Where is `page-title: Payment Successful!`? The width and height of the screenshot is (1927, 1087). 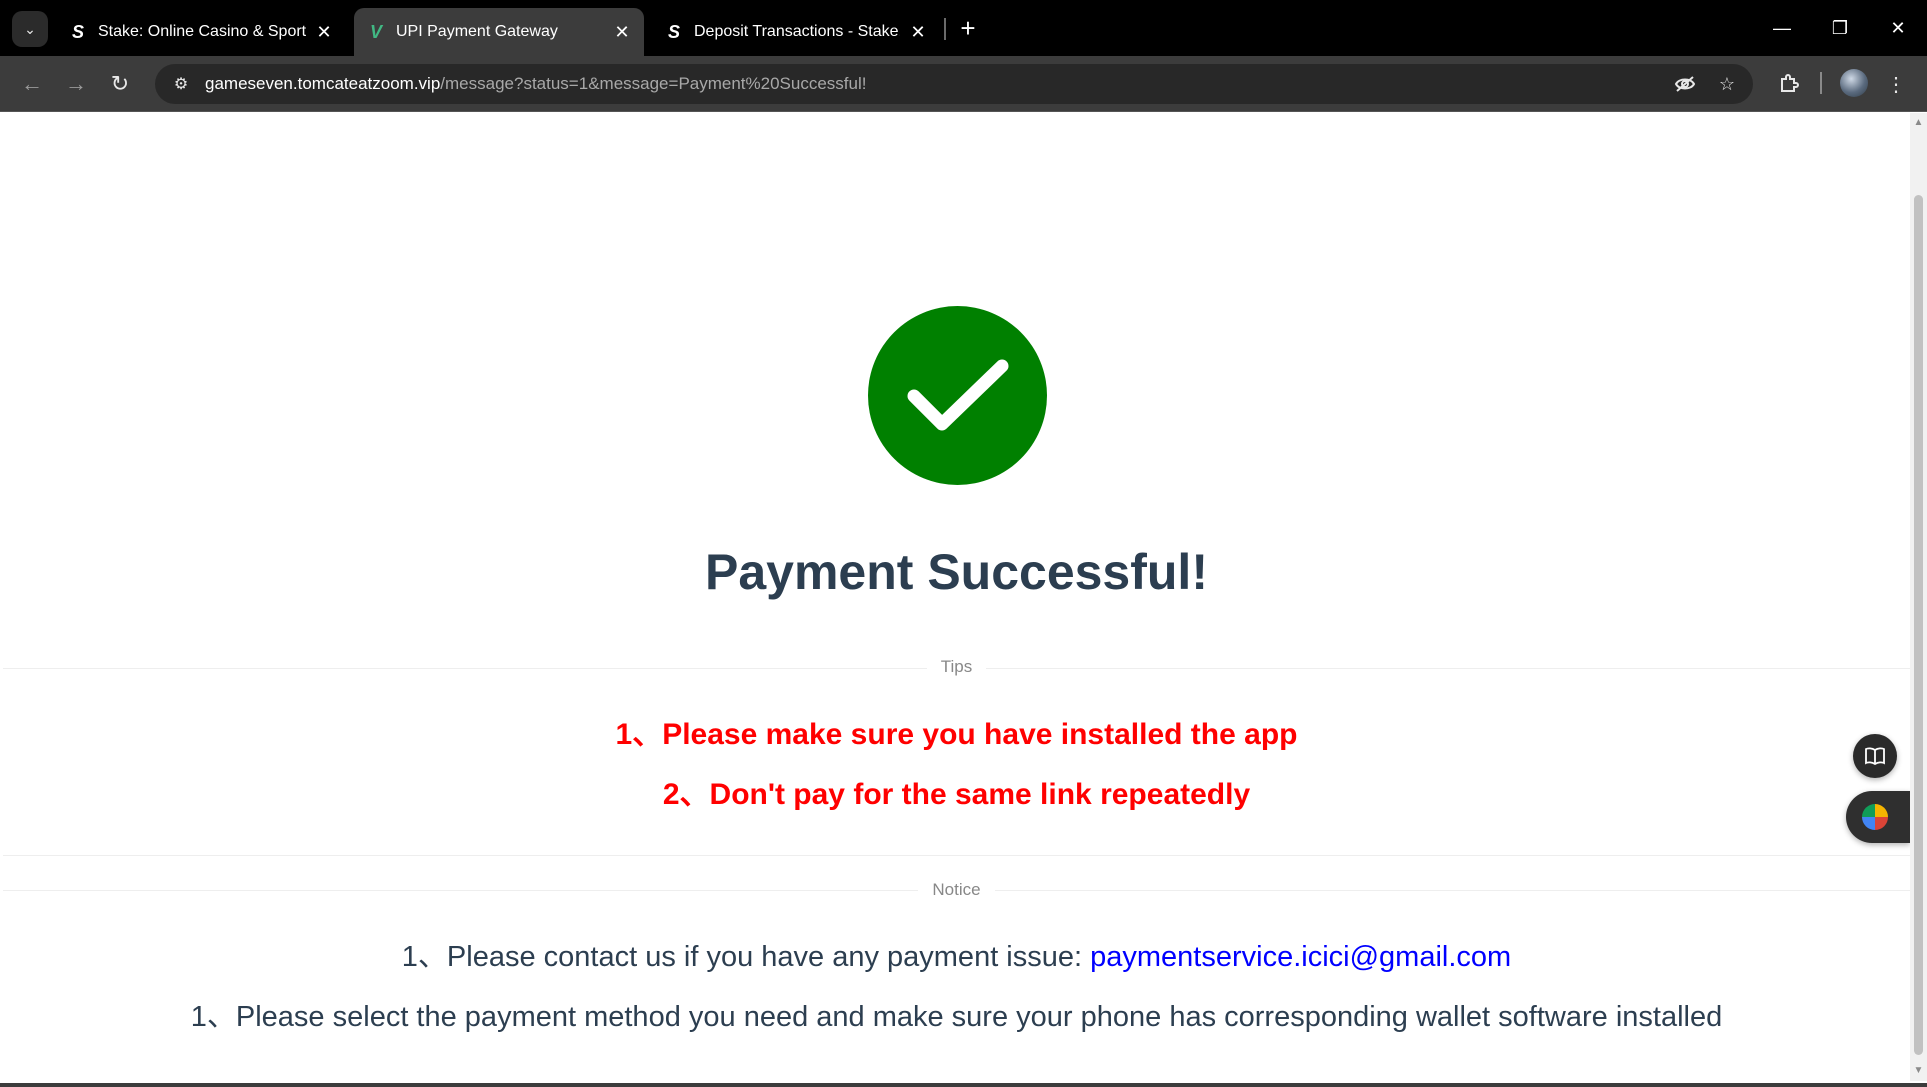 page-title: Payment Successful! is located at coordinates (956, 572).